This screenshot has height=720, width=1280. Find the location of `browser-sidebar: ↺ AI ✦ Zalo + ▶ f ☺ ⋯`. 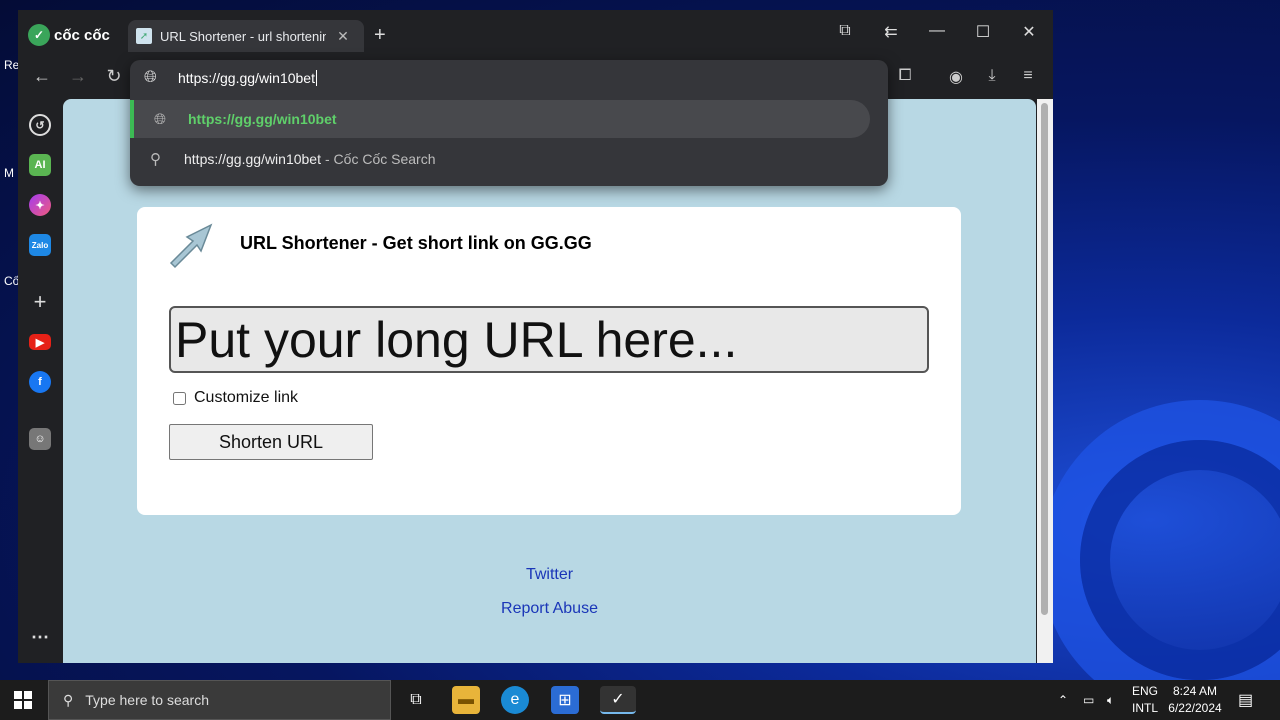

browser-sidebar: ↺ AI ✦ Zalo + ▶ f ☺ ⋯ is located at coordinates (40, 380).